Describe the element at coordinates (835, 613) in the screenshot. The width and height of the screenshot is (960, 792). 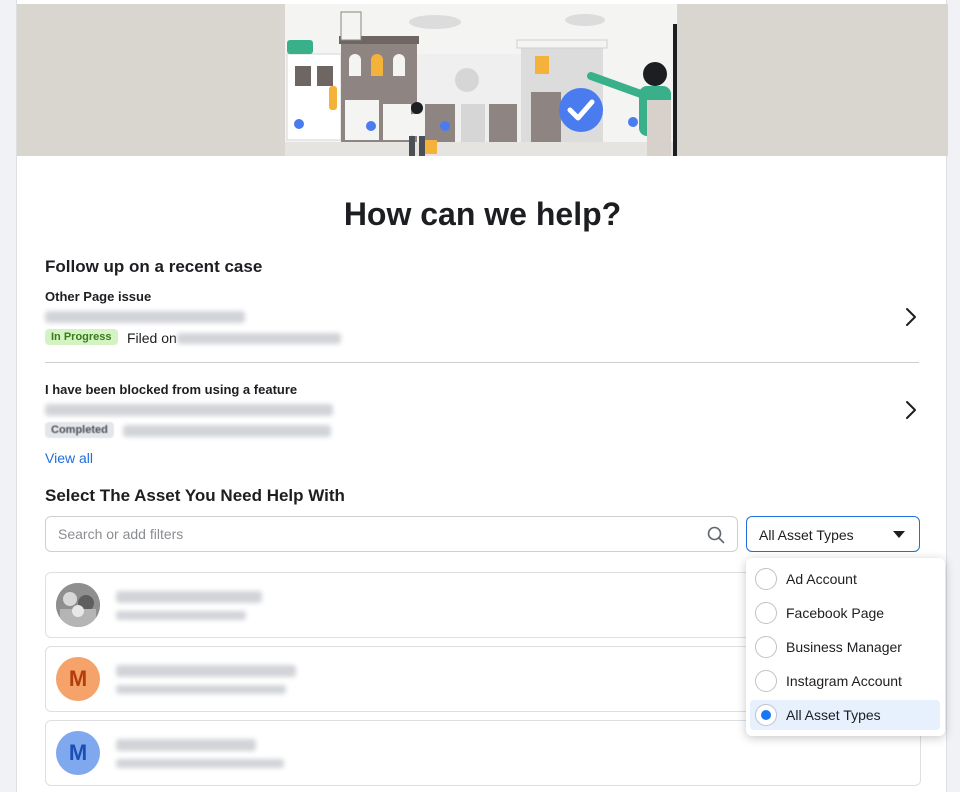
I see `option-label: Facebook Page` at that location.